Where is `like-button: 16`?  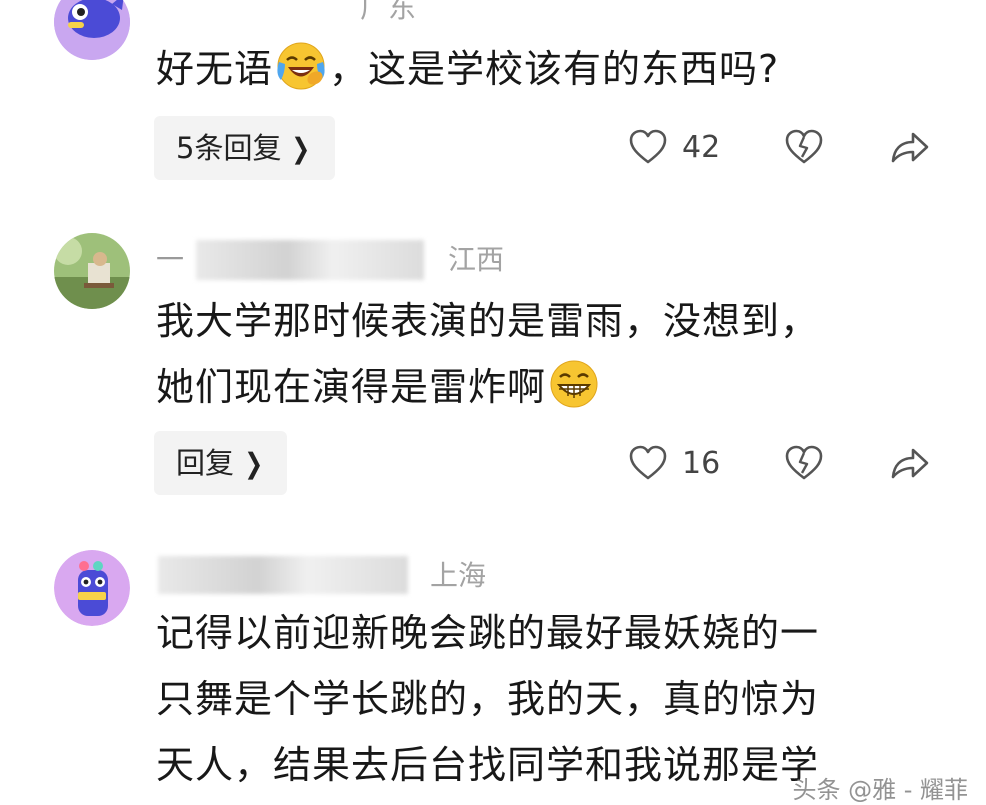
like-button: 16 is located at coordinates (674, 463).